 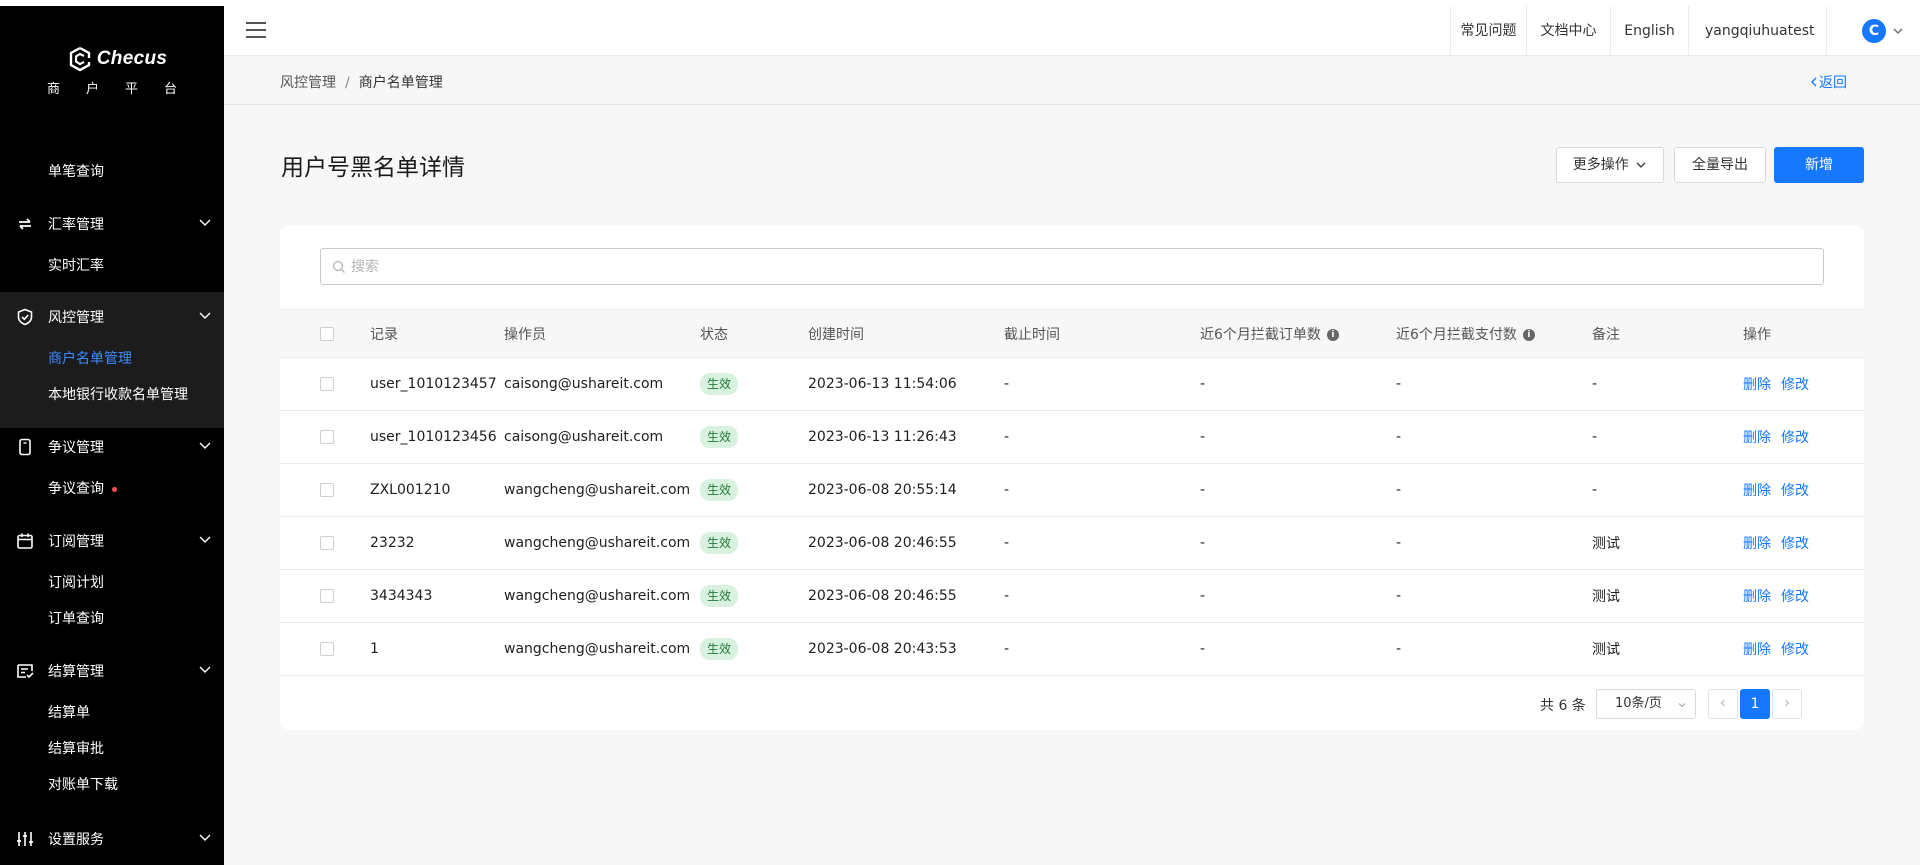 I want to click on more-actions-button: 更多操作, so click(x=1610, y=165).